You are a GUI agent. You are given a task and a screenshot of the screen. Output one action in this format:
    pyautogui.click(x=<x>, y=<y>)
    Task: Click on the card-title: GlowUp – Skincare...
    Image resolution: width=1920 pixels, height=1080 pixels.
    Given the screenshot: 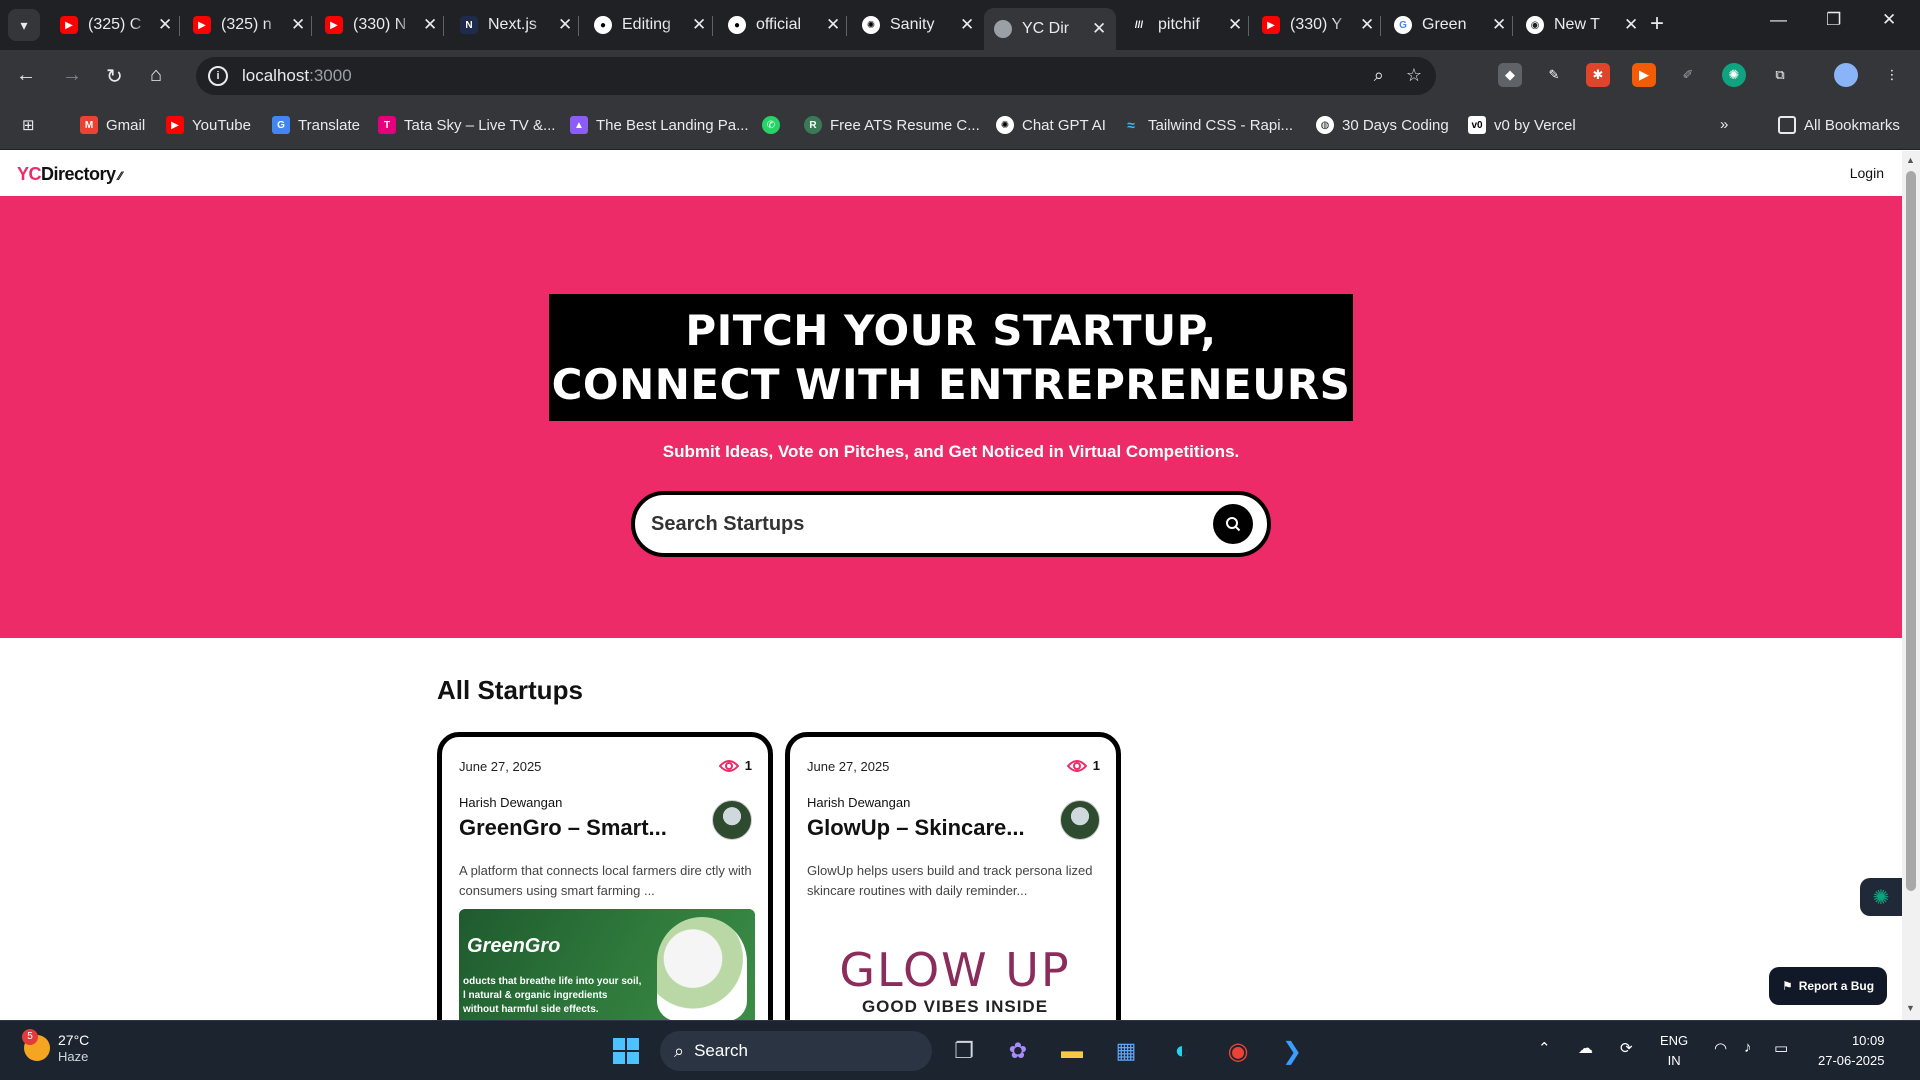 What is the action you would take?
    pyautogui.click(x=932, y=828)
    